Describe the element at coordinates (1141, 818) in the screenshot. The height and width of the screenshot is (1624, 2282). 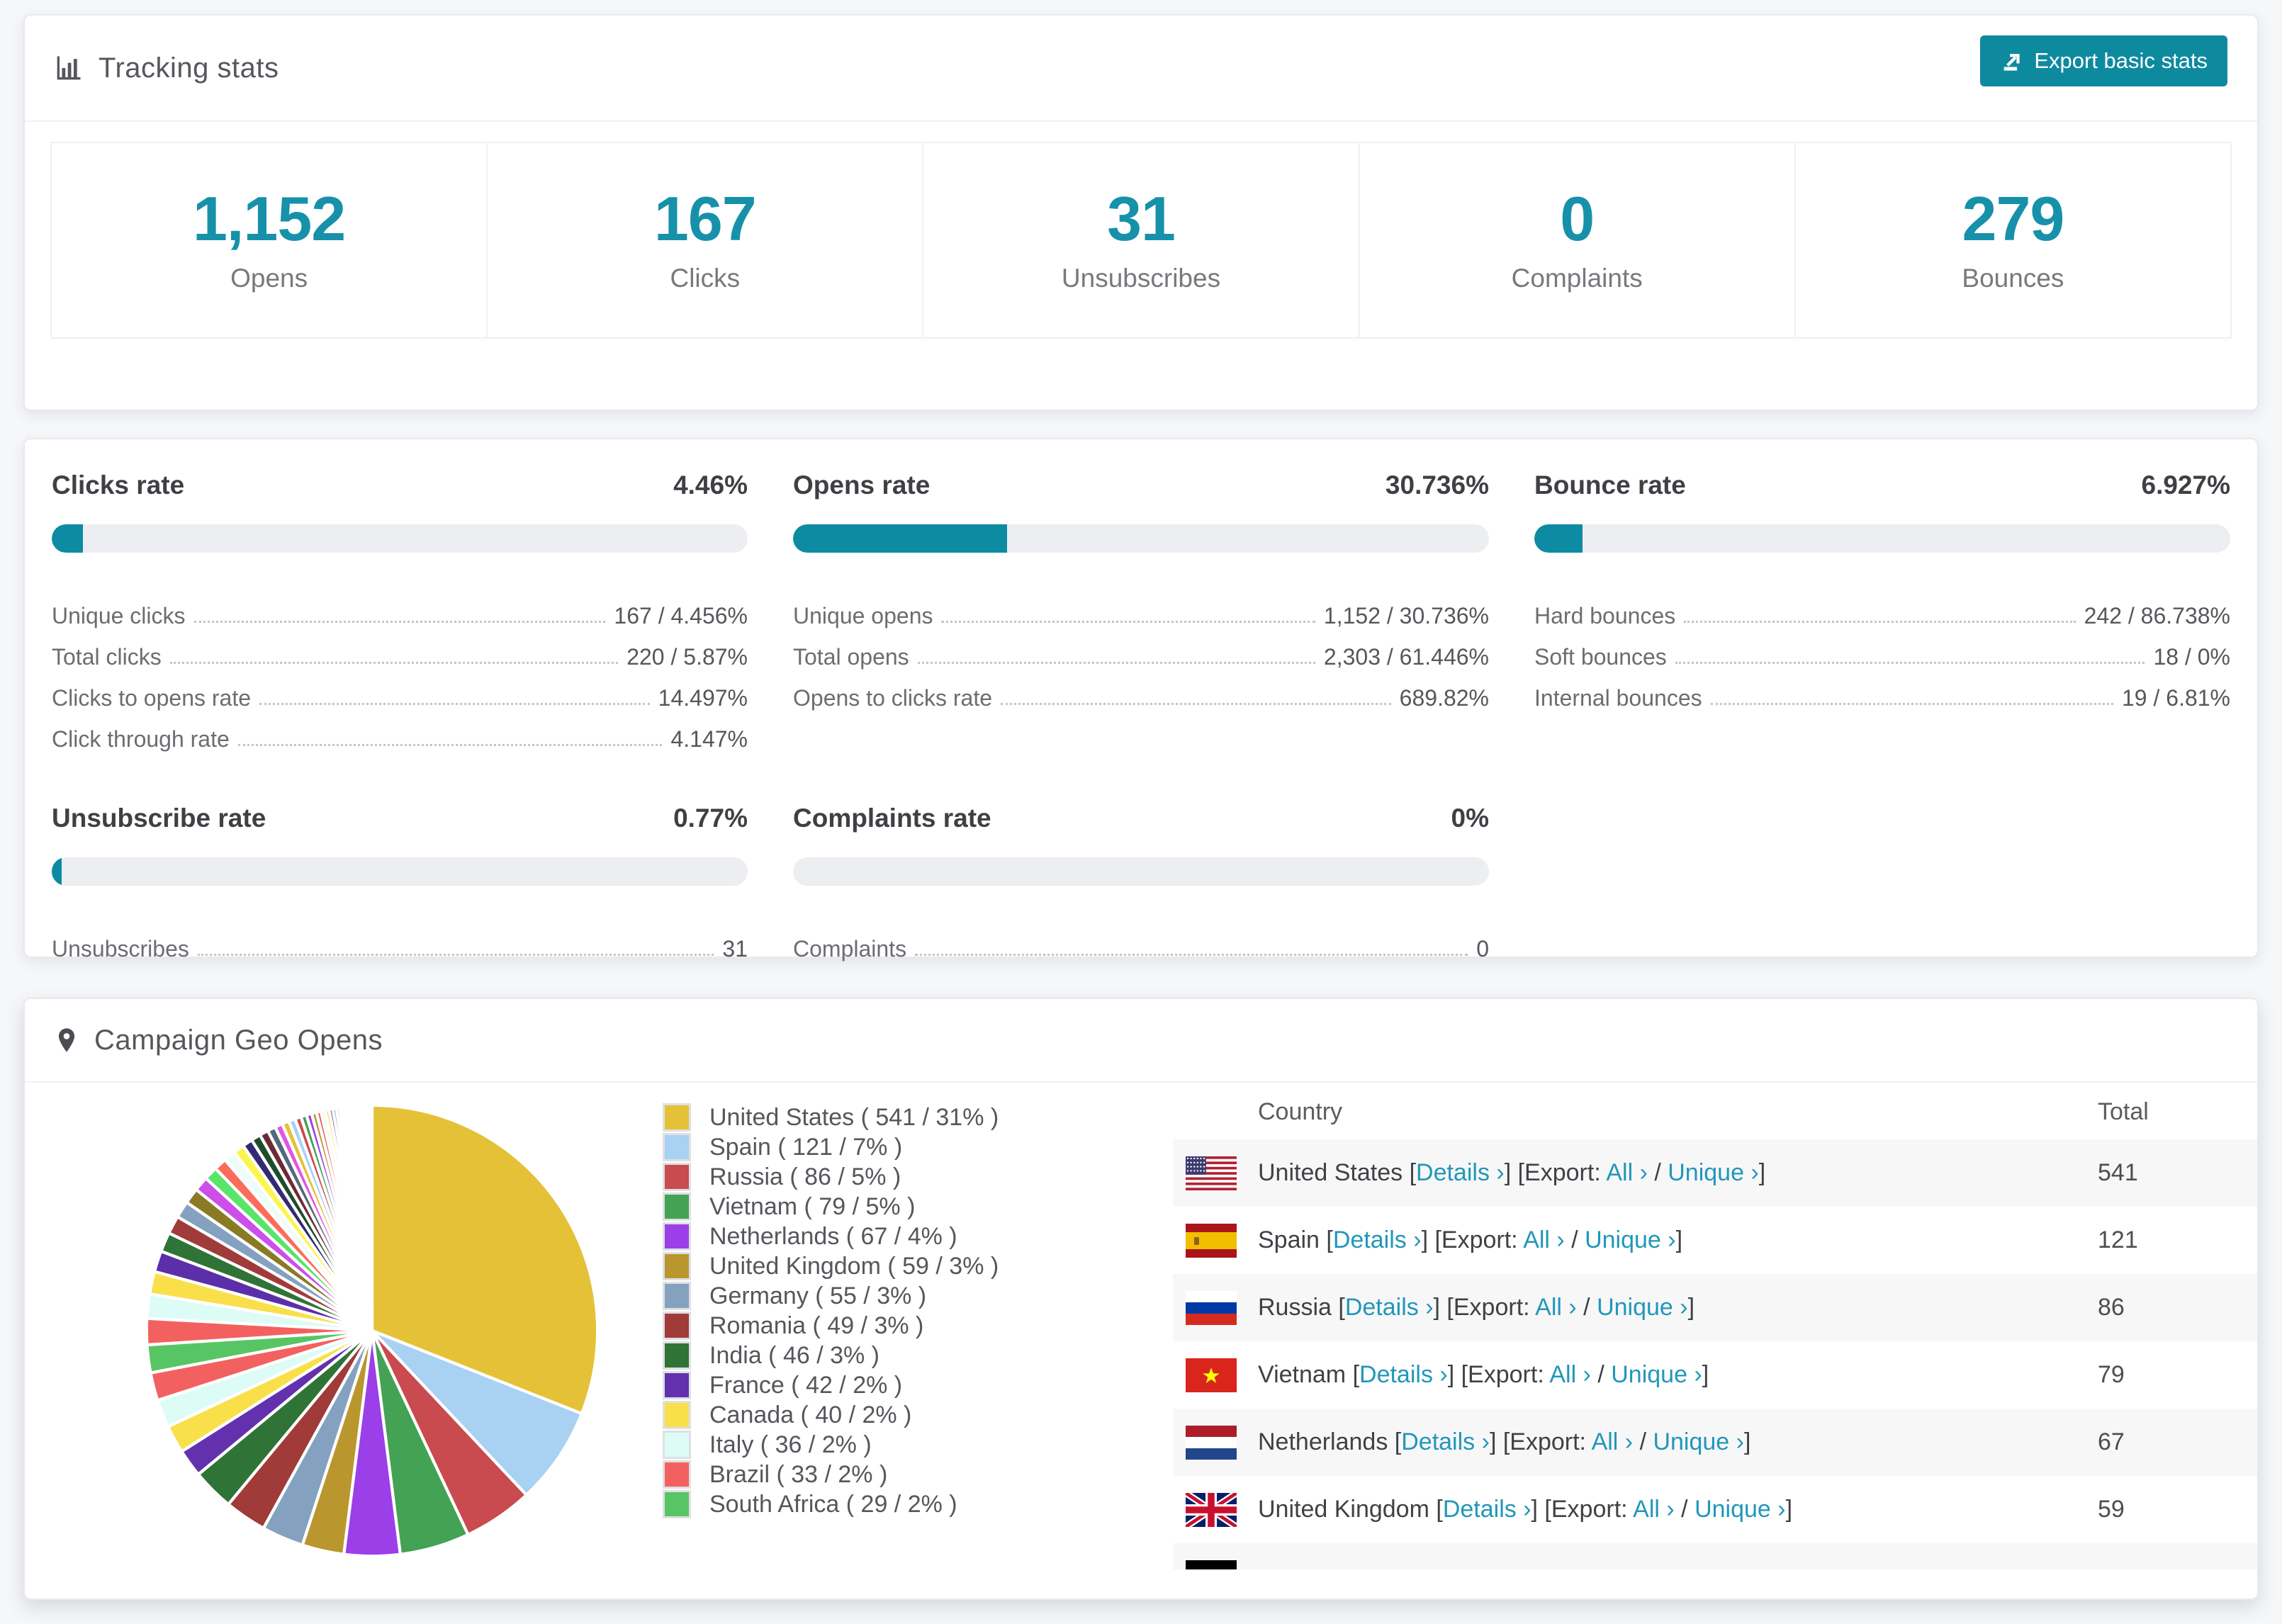
I see `rate-title-row: Complaints rate 0%` at that location.